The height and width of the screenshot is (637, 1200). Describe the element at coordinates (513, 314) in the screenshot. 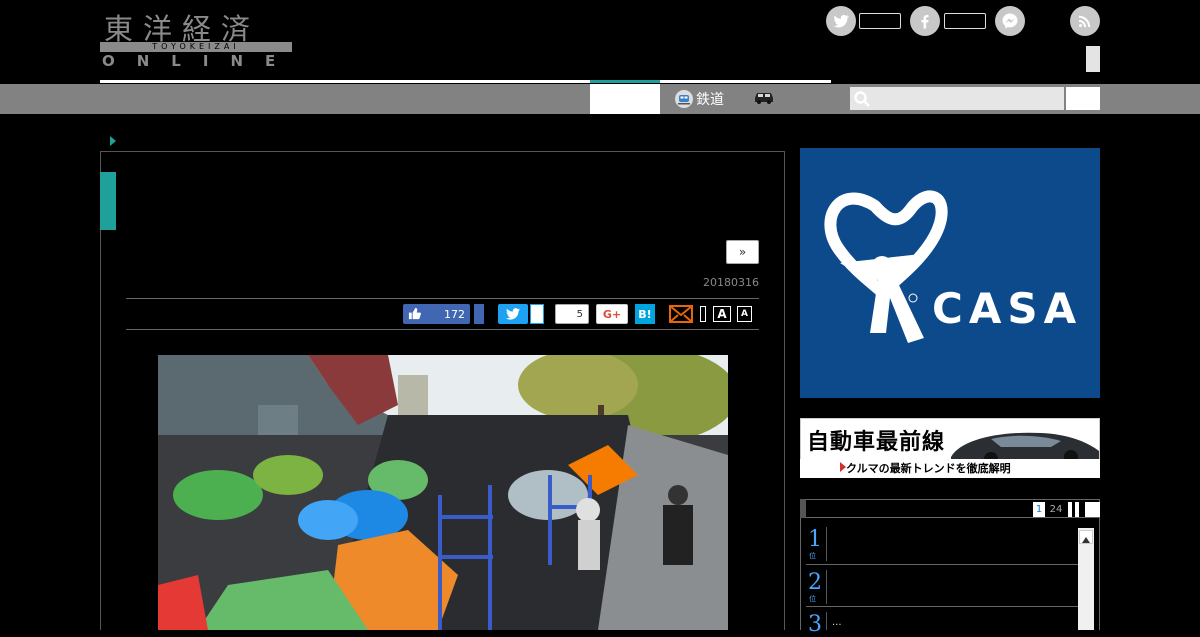

I see `tweet-button` at that location.